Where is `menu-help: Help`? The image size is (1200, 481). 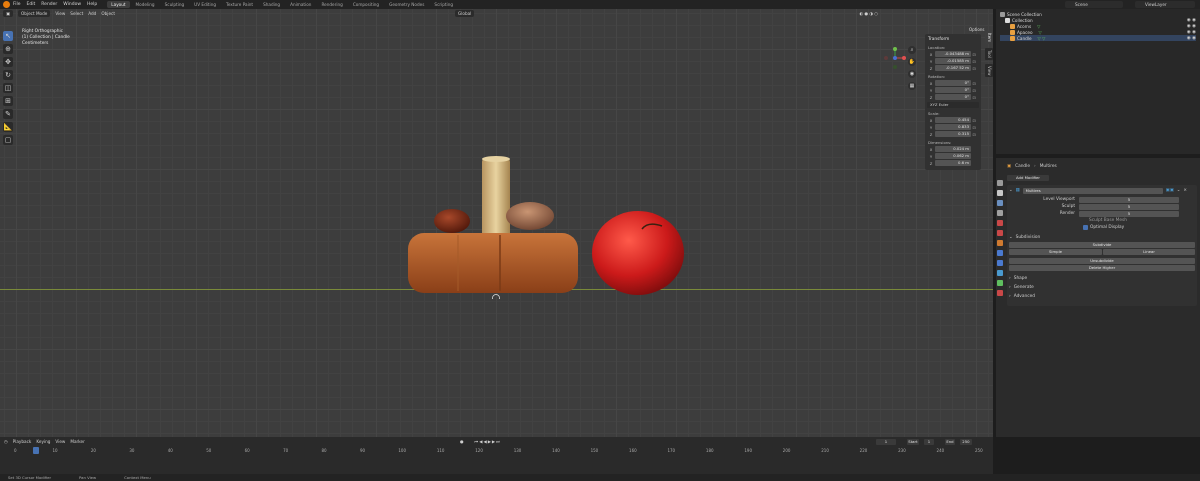 menu-help: Help is located at coordinates (92, 4).